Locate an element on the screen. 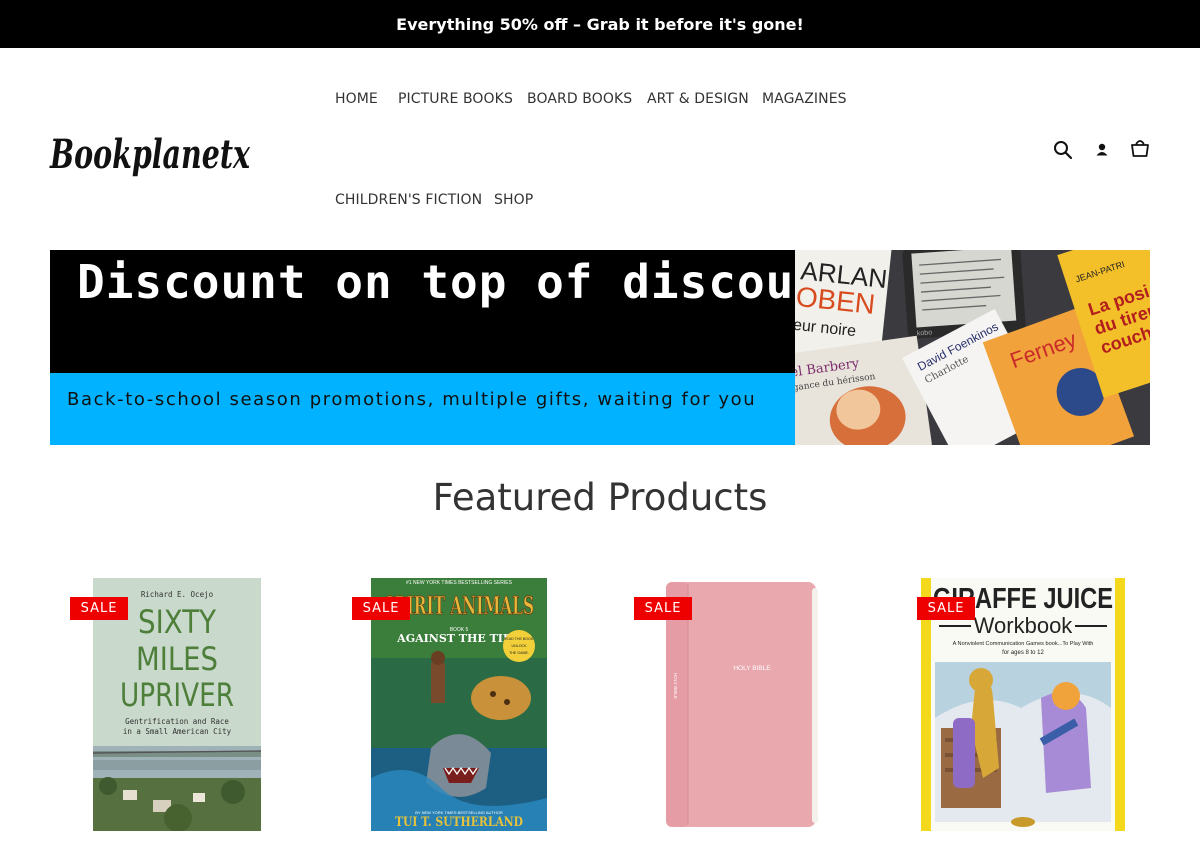 The height and width of the screenshot is (850, 1200). svg-text: in a Small American City is located at coordinates (177, 731).